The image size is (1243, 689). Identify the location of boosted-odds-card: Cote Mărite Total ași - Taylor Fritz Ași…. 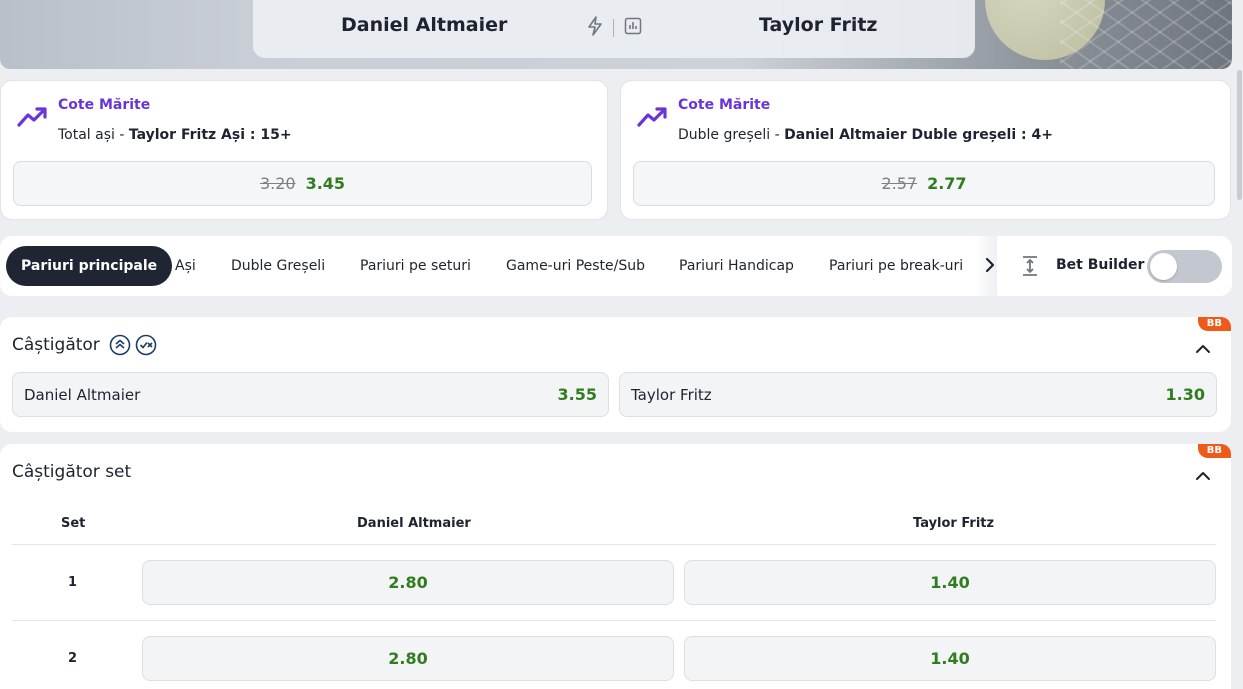
(304, 150).